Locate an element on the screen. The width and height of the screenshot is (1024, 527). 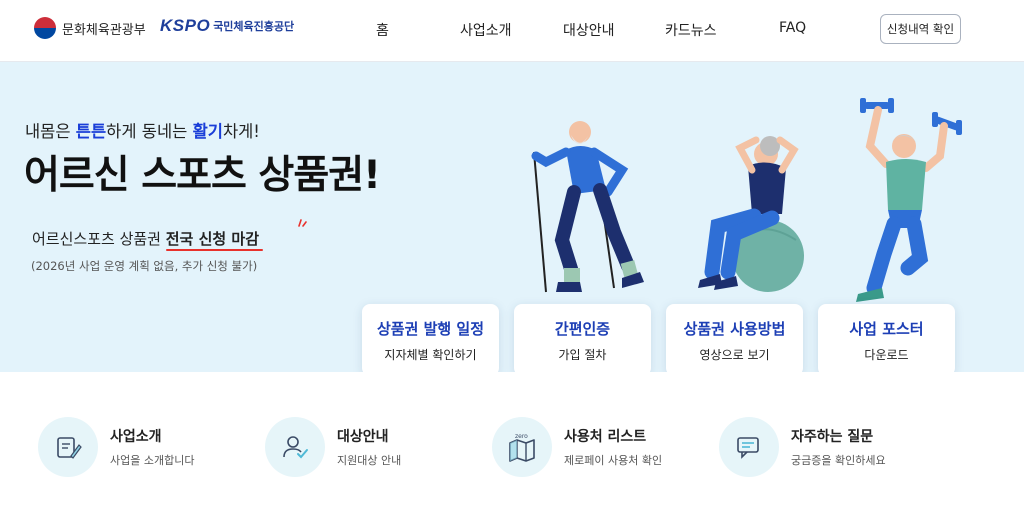
card-subtitle: 가입 절차 is located at coordinates (582, 355).